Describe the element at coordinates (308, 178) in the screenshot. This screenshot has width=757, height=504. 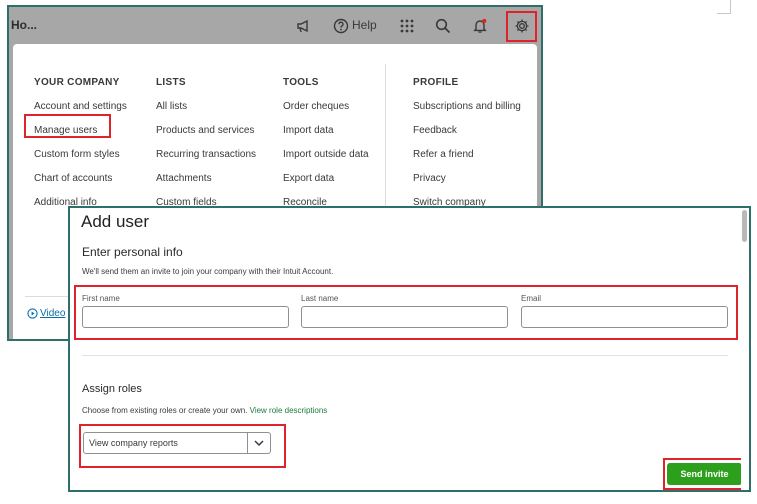
I see `menu-item-export-data: Export data` at that location.